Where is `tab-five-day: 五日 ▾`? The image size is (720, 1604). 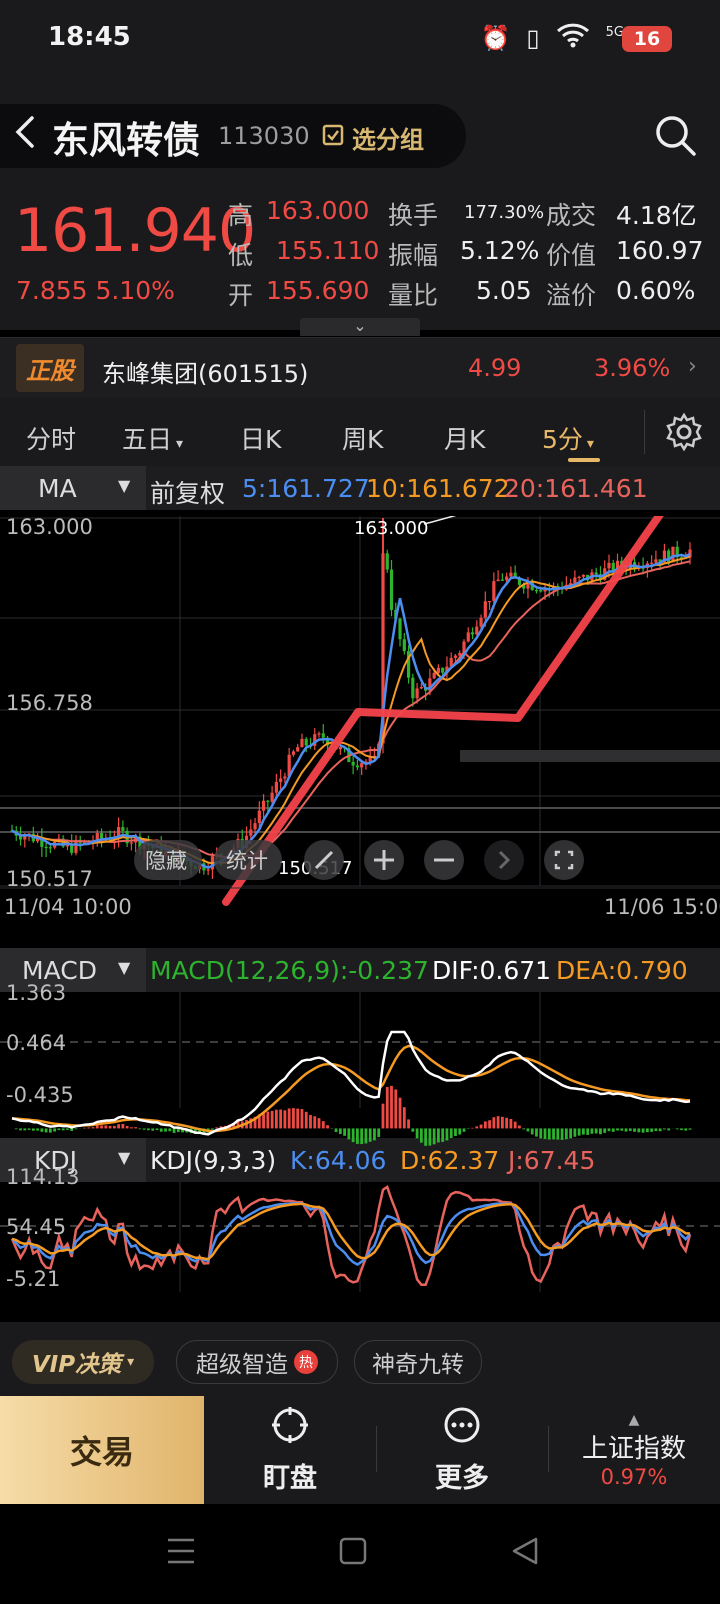 tab-five-day: 五日 ▾ is located at coordinates (152, 438).